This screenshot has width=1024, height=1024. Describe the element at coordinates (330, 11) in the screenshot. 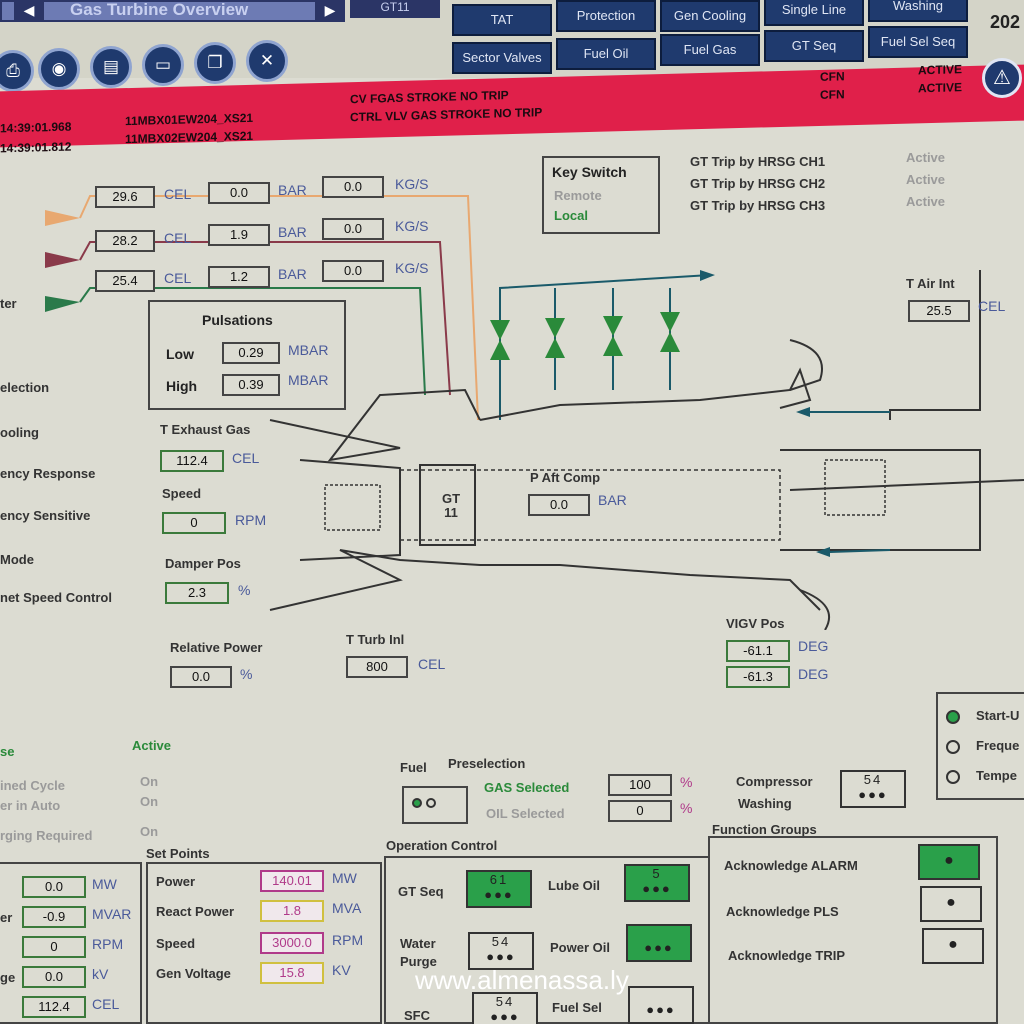

I see `forward-button: ▶` at that location.